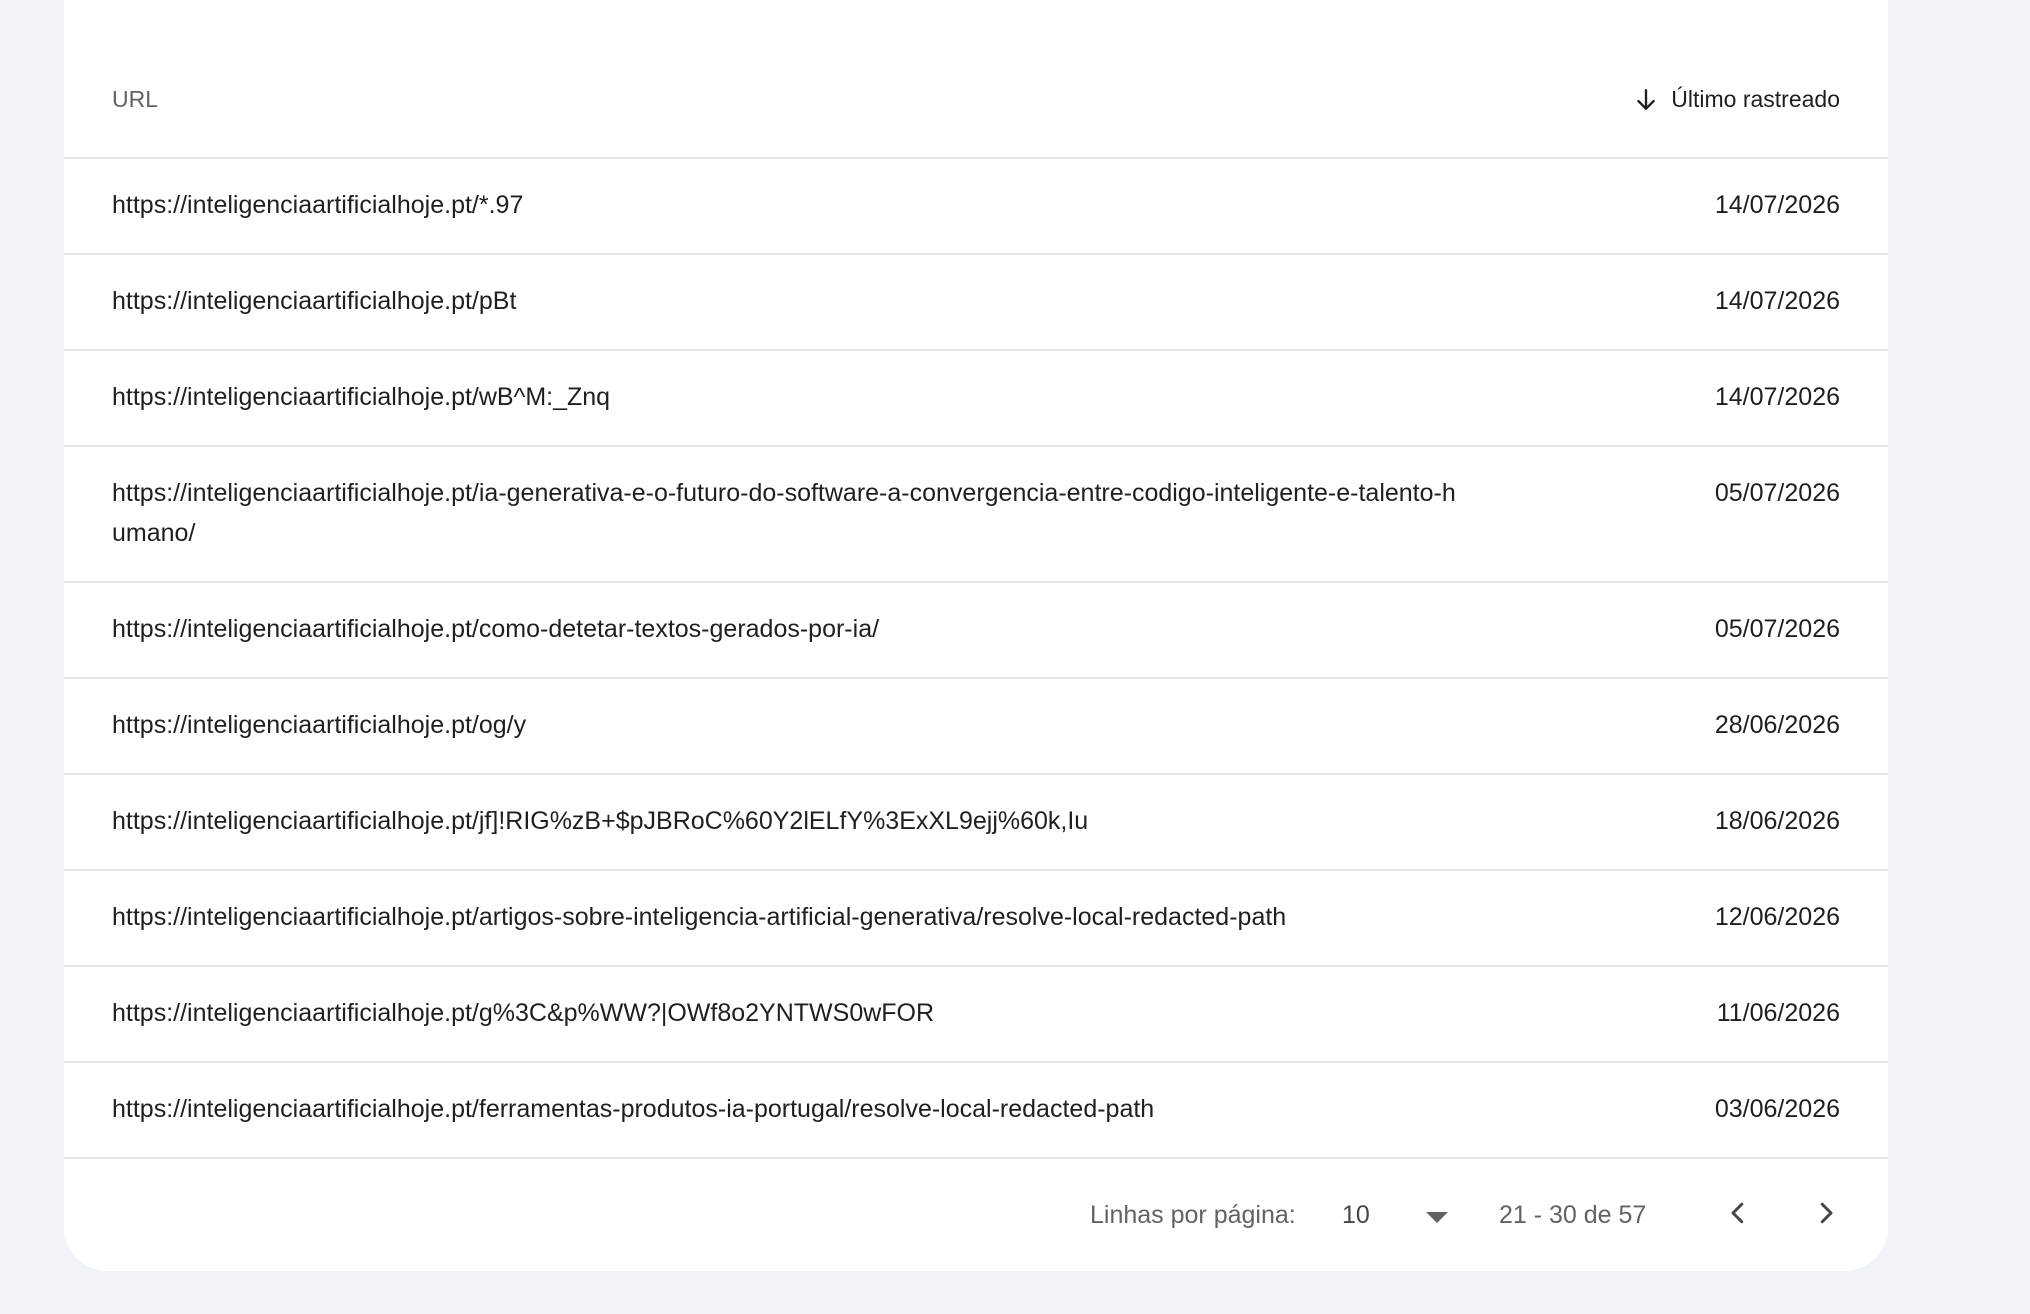  I want to click on next-page-button, so click(1826, 1213).